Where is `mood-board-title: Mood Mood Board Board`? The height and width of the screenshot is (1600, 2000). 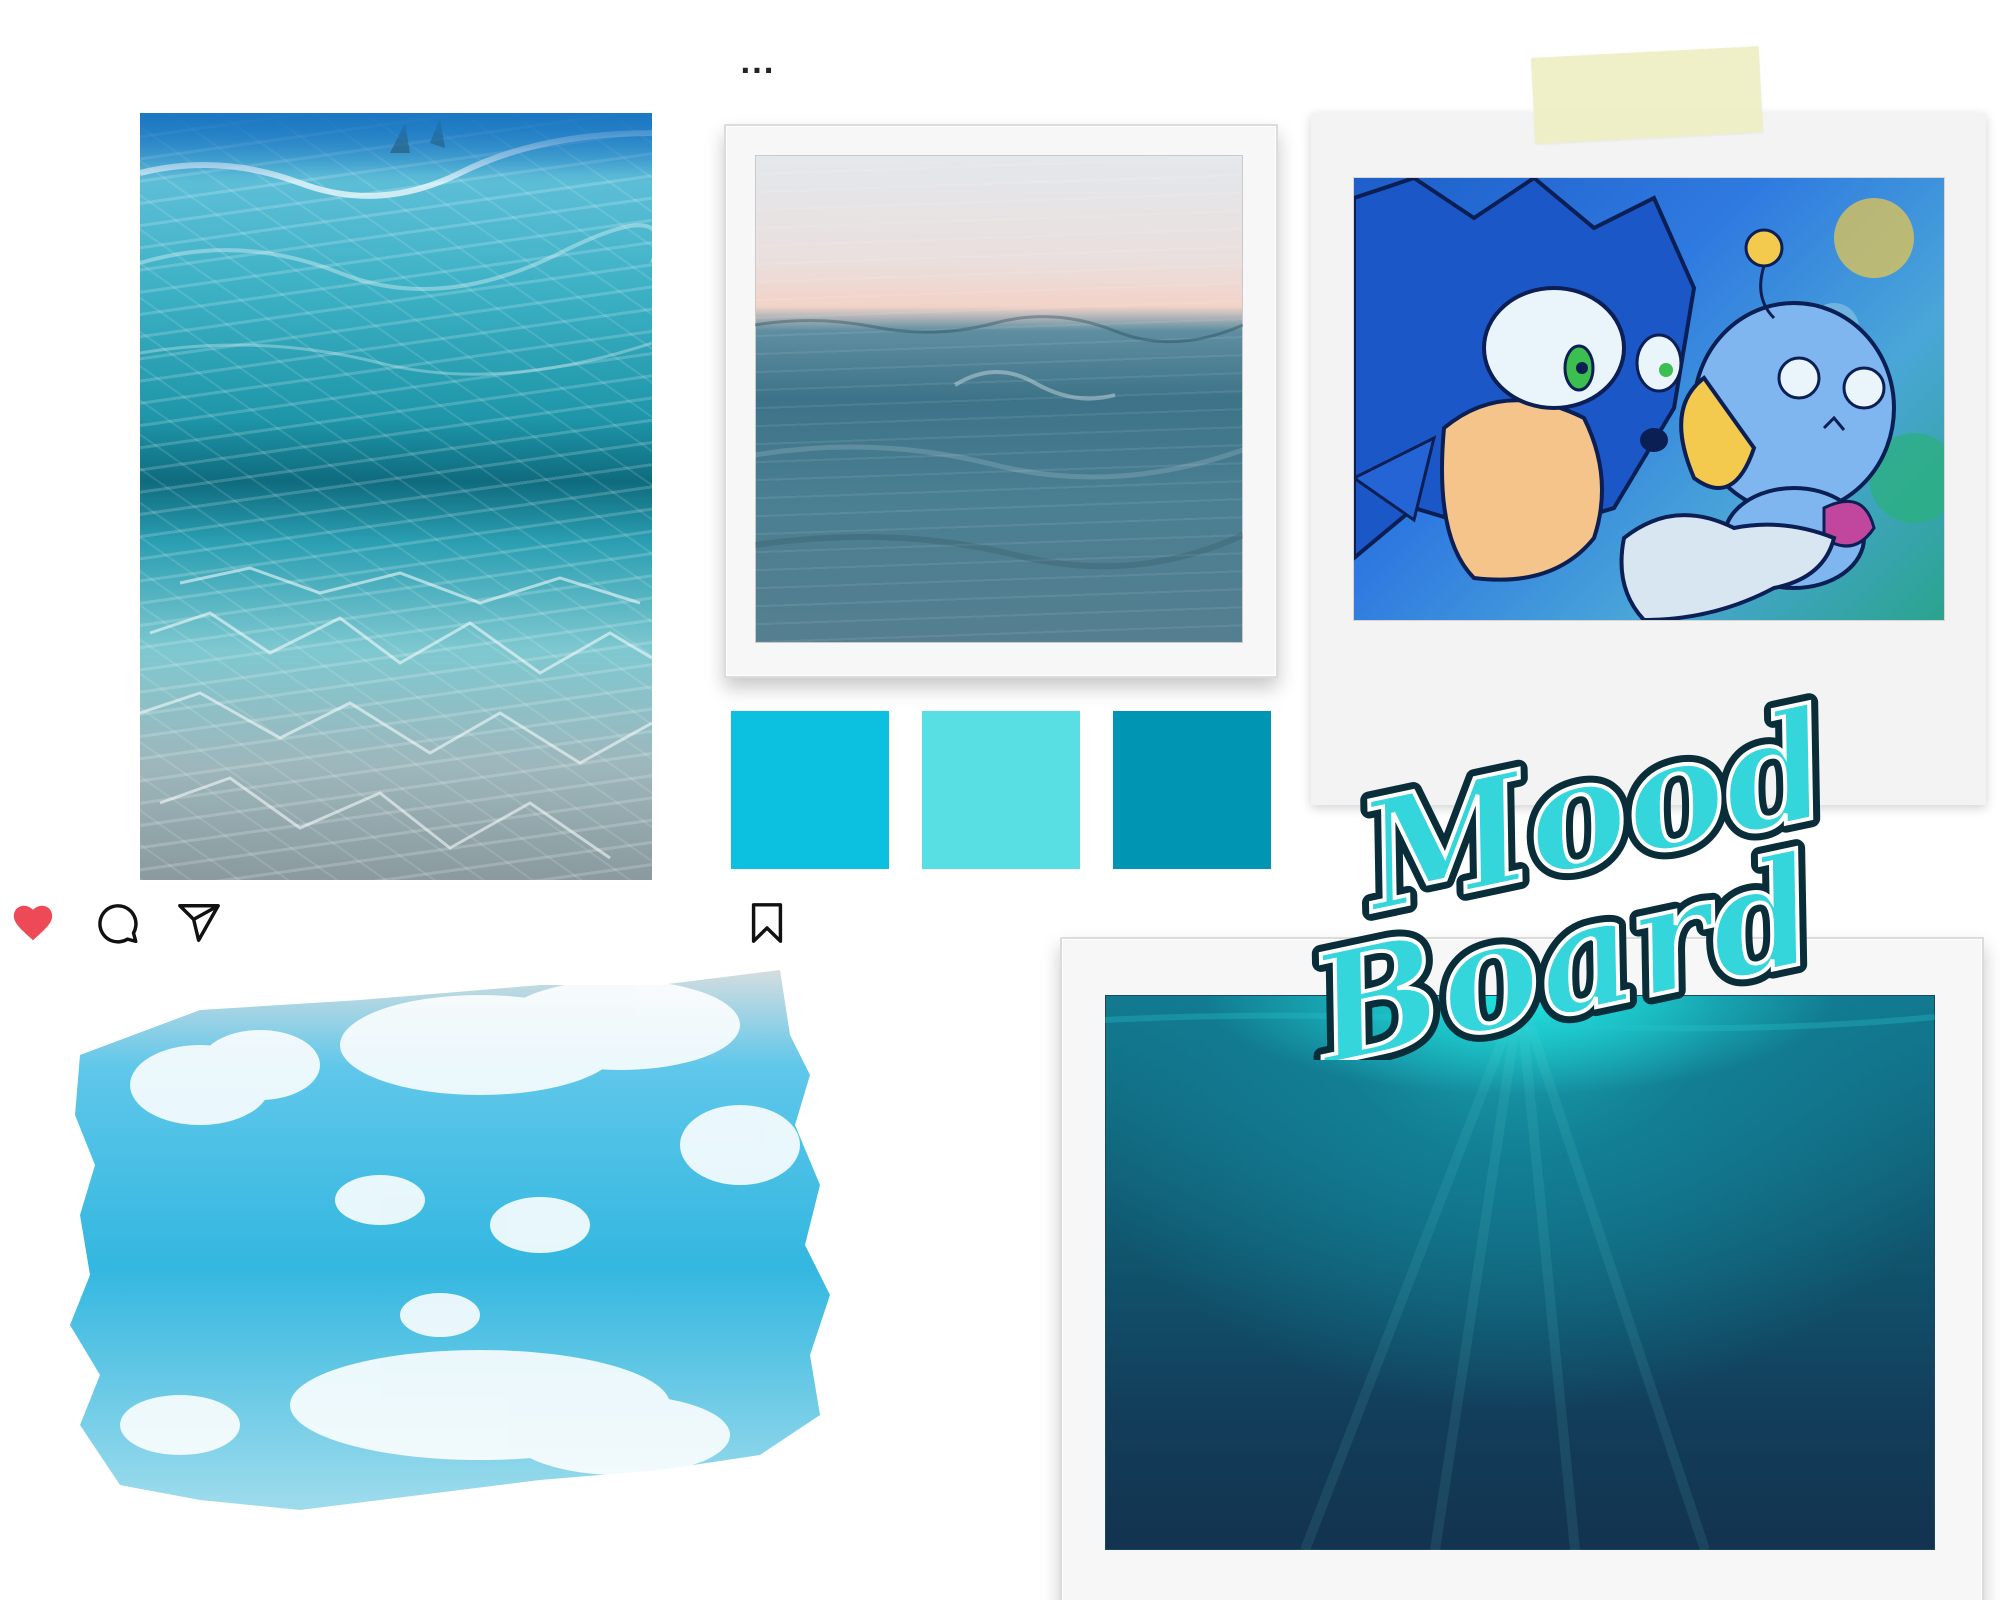
mood-board-title: Mood Mood Board Board is located at coordinates (1615, 884).